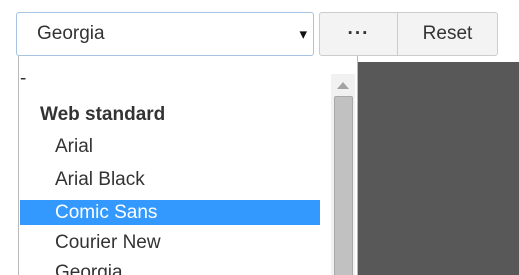  I want to click on font-select-value: Georgia, so click(71, 33).